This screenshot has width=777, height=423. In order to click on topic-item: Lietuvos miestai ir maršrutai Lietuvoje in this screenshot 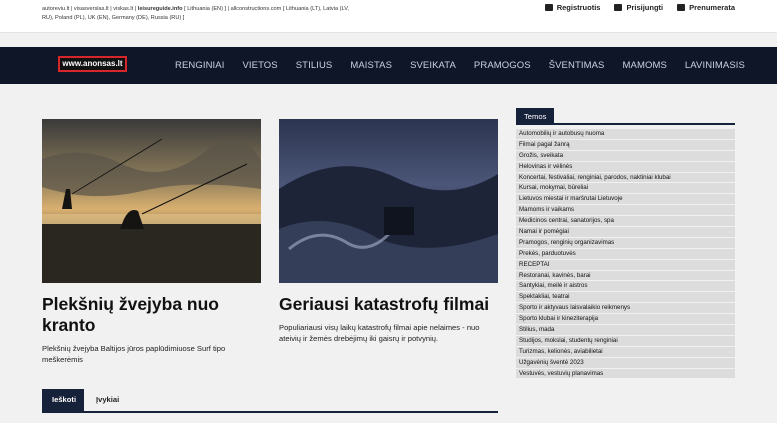, I will do `click(625, 200)`.